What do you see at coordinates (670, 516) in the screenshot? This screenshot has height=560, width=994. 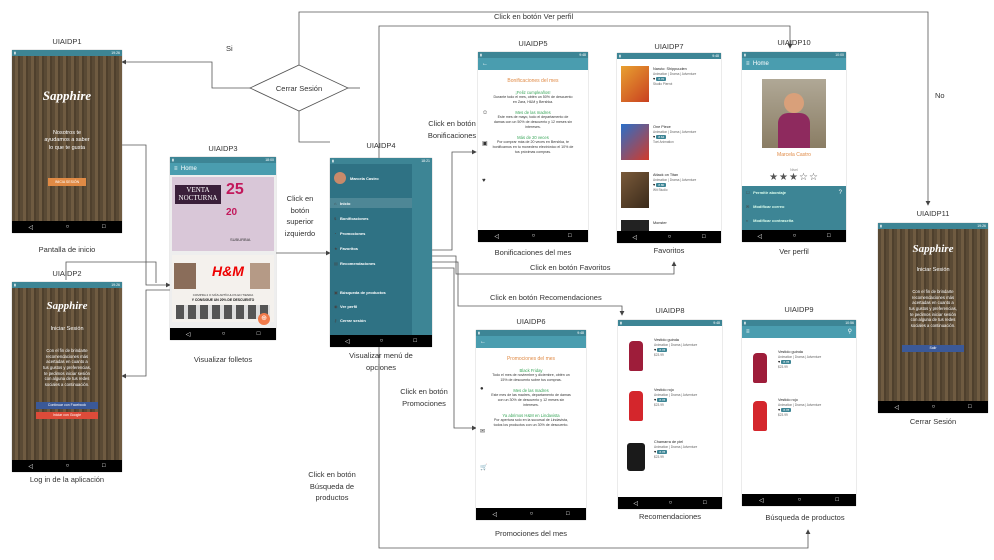 I see `caption-p8: Recomendaciones` at bounding box center [670, 516].